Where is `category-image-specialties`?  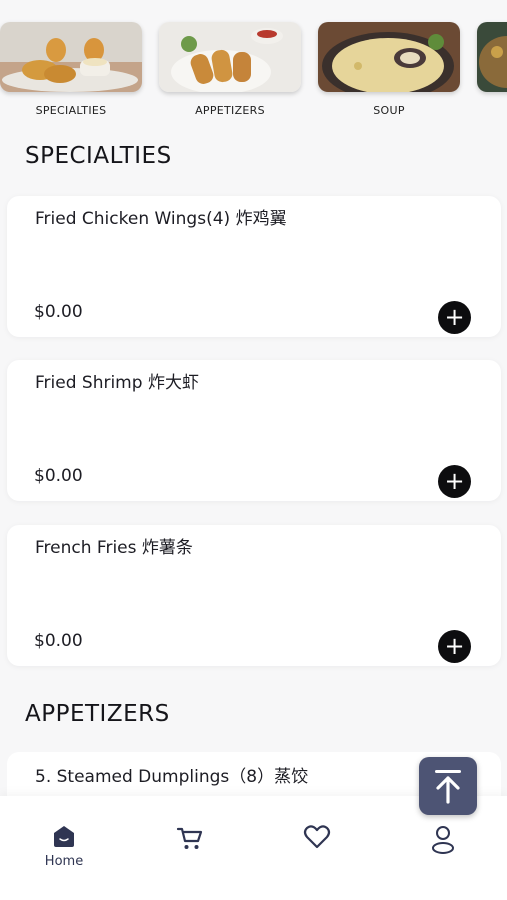
category-image-specialties is located at coordinates (71, 57).